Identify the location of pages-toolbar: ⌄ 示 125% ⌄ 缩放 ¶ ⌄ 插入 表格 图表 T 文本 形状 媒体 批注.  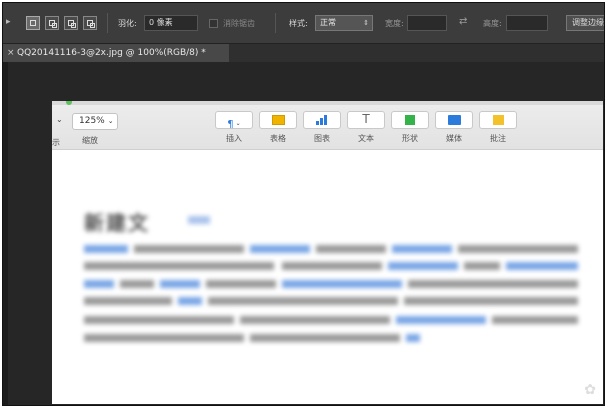
(327, 127).